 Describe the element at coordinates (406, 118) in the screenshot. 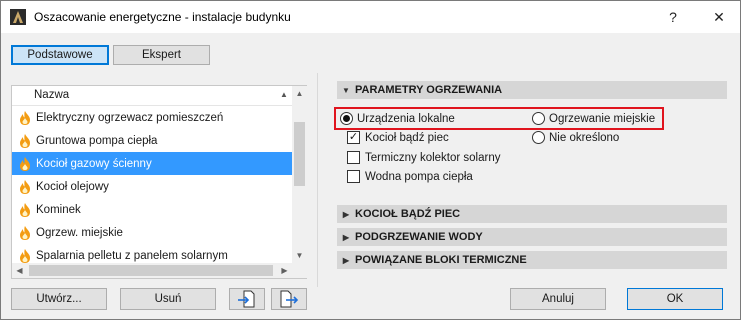

I see `radio-label: Urządzenia lokalne` at that location.